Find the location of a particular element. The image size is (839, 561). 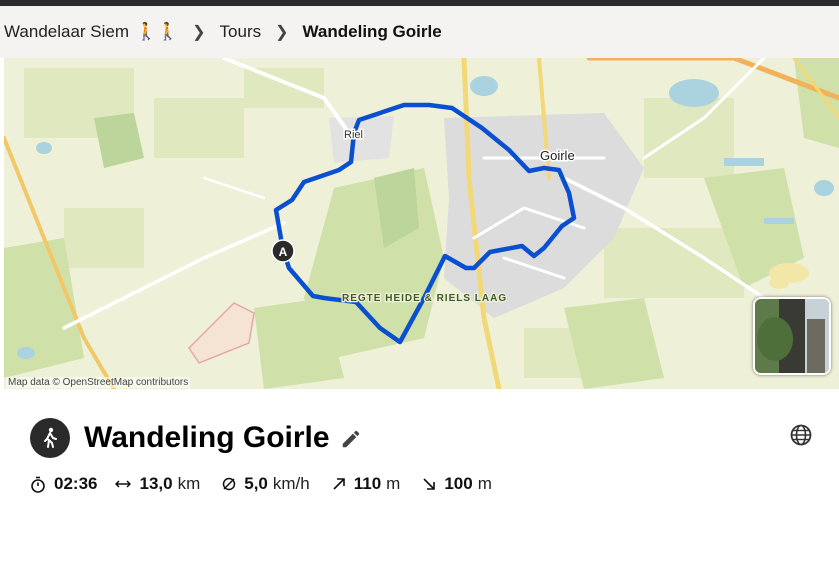

tour-stats: 02:36 13,0 km 5,0 km/h 110 m 100 m is located at coordinates (272, 484).